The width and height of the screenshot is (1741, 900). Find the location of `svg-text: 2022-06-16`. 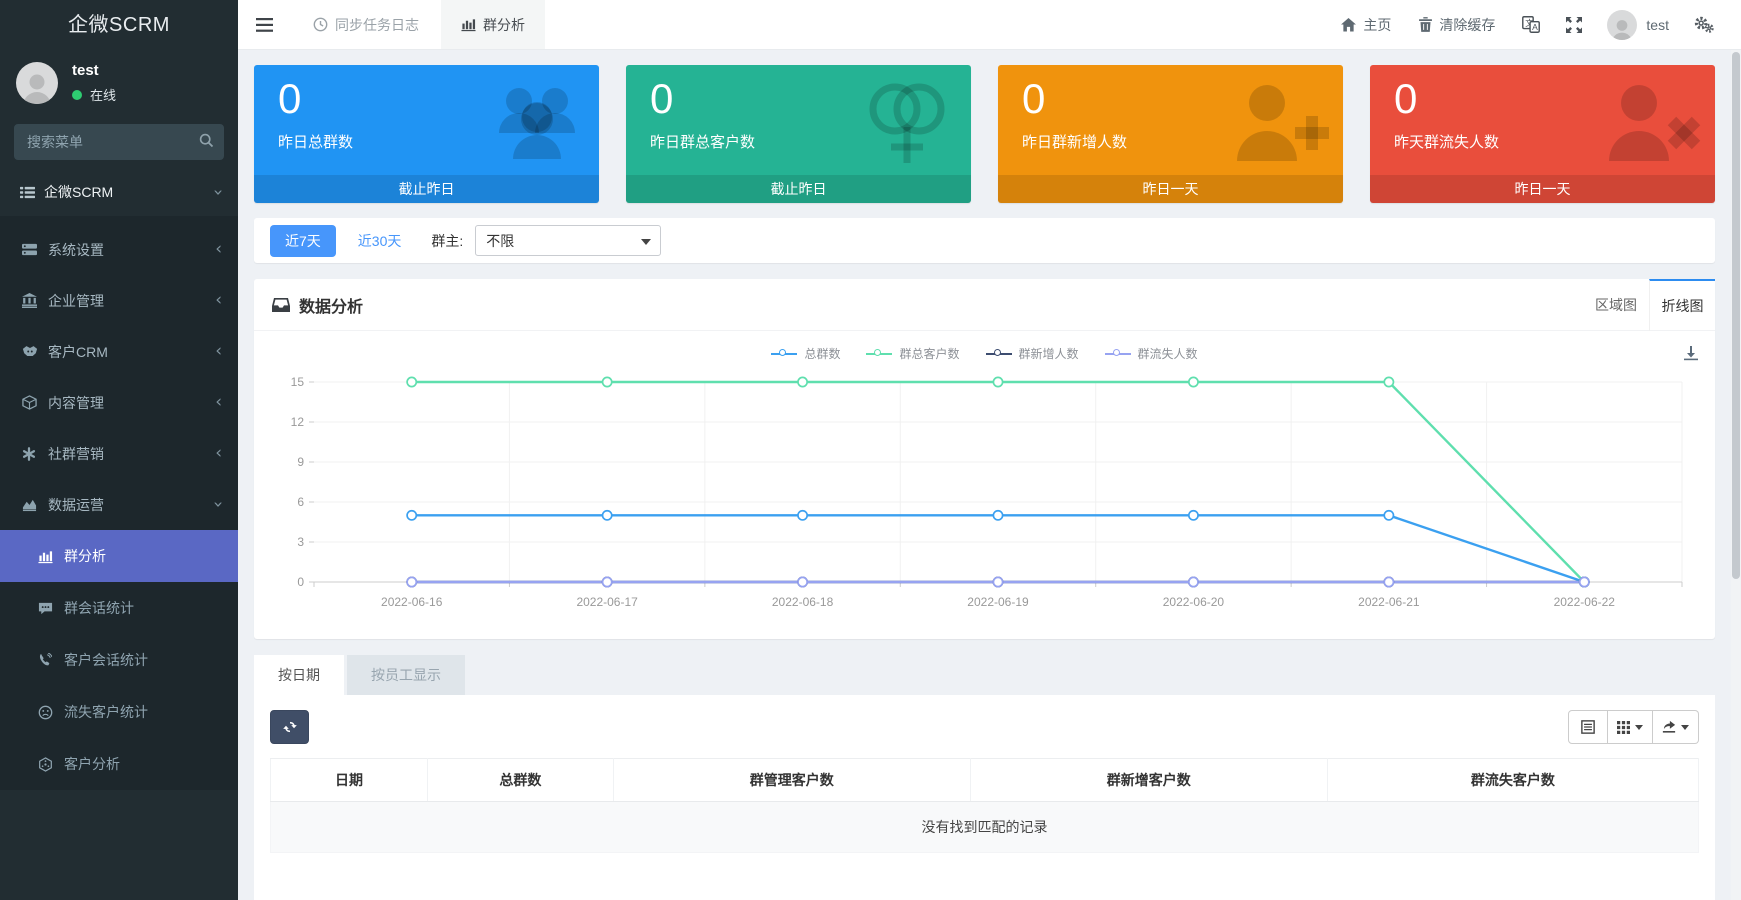

svg-text: 2022-06-16 is located at coordinates (412, 602).